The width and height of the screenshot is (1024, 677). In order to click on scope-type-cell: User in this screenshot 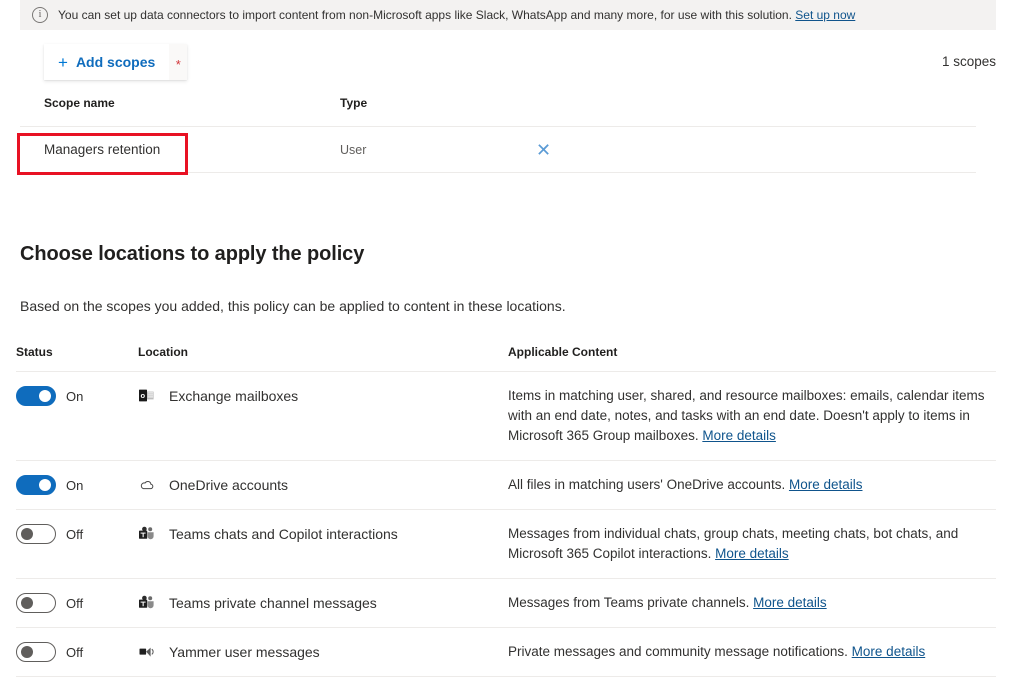, I will do `click(353, 149)`.